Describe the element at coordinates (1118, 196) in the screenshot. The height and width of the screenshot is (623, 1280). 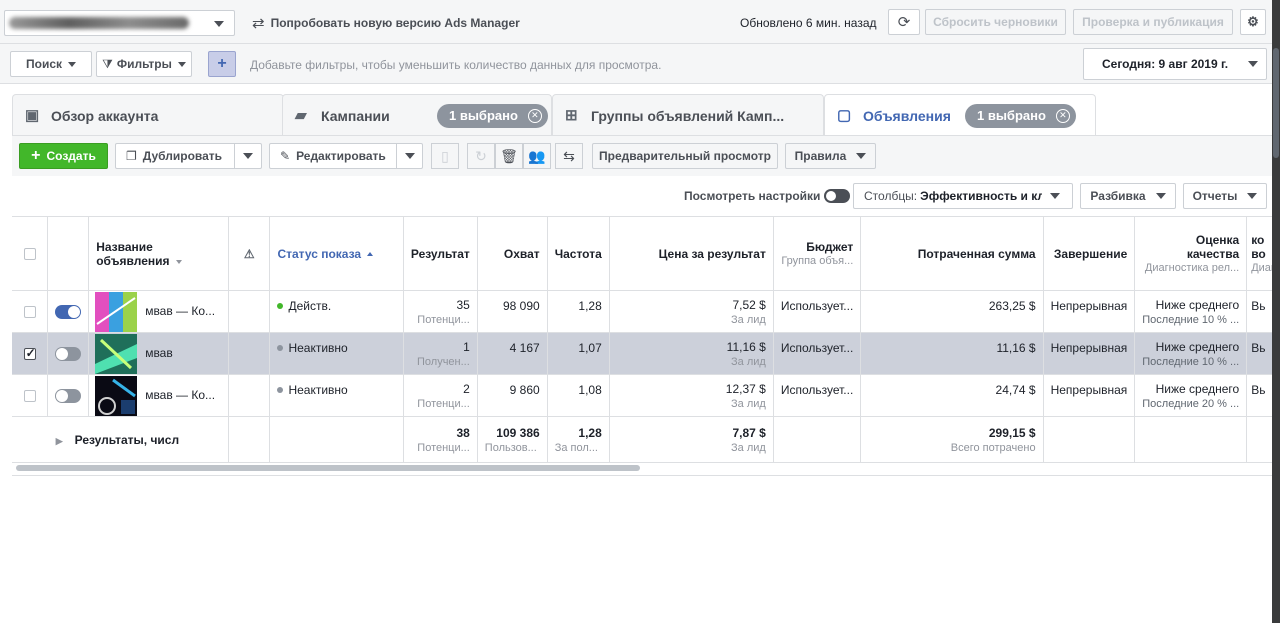
I see `breakdown-label: Разбивка` at that location.